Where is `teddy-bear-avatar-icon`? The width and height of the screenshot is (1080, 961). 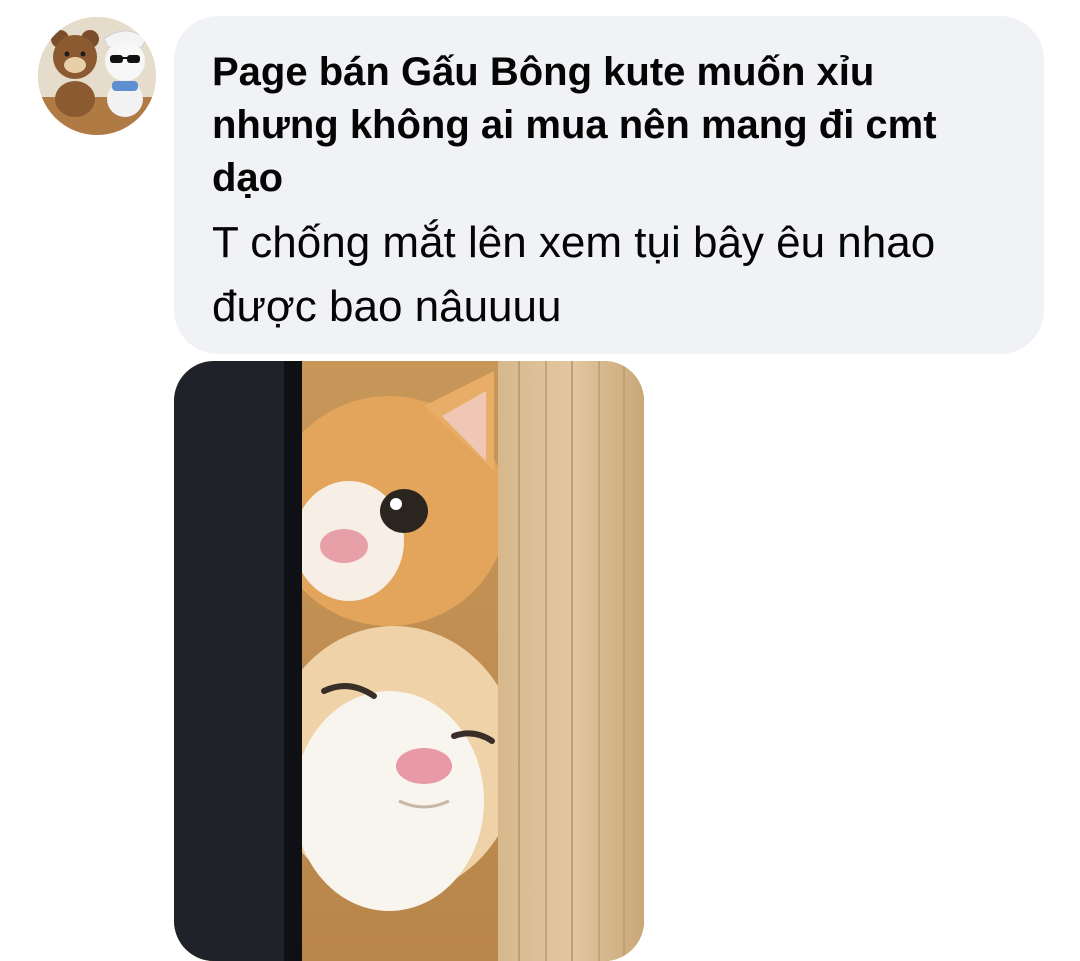 teddy-bear-avatar-icon is located at coordinates (97, 76).